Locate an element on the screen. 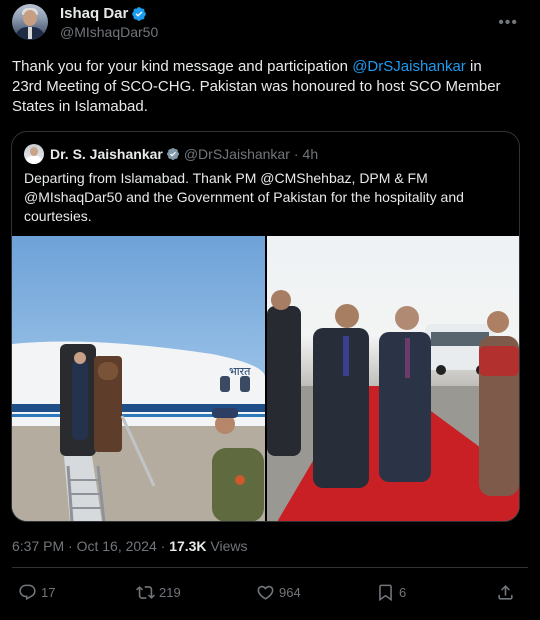 The image size is (540, 620). tweet-meta: 6:37 PM · Oct 16, 2024 · 17.3K Views is located at coordinates (130, 546).